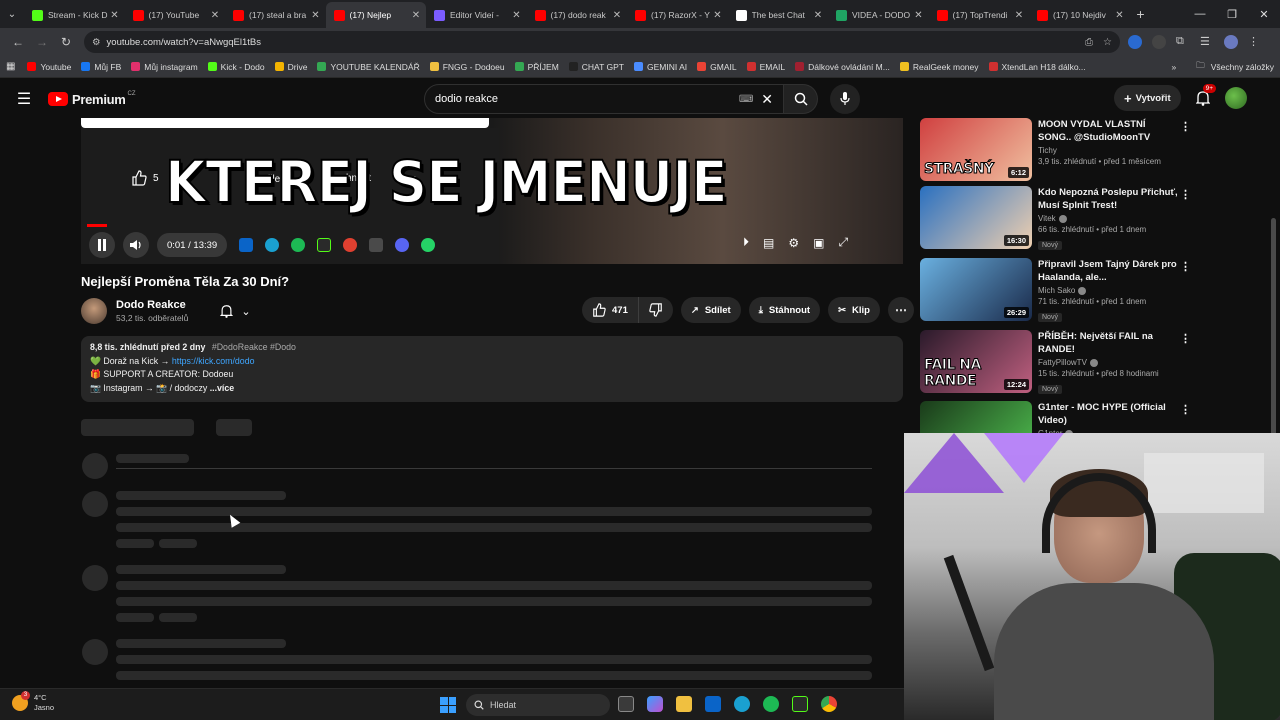 This screenshot has height=720, width=1280. Describe the element at coordinates (1200, 67) in the screenshot. I see `all-bookmarks-folder-icon: 🗀` at that location.